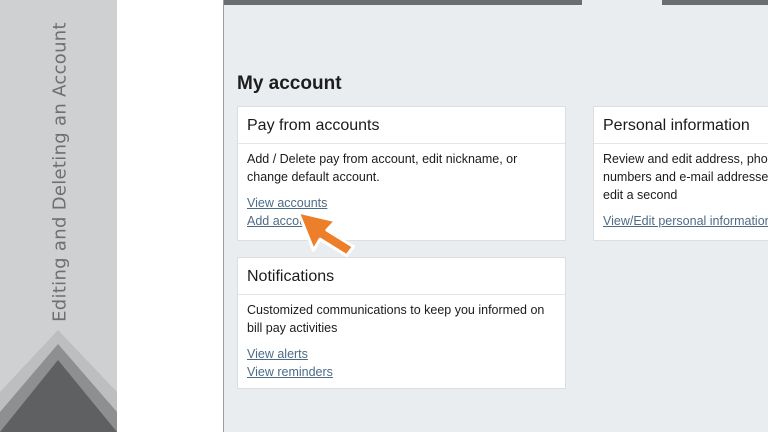 Image resolution: width=768 pixels, height=432 pixels. I want to click on slide-title: Editing and Deleting an Account, so click(60, 172).